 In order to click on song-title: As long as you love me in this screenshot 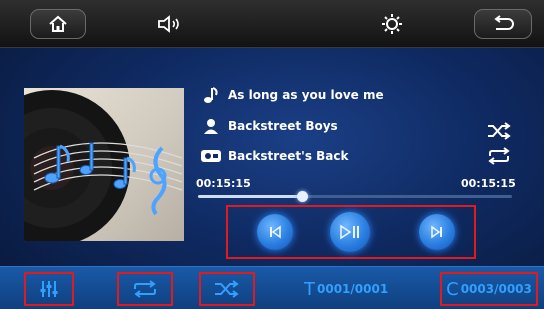, I will do `click(306, 95)`.